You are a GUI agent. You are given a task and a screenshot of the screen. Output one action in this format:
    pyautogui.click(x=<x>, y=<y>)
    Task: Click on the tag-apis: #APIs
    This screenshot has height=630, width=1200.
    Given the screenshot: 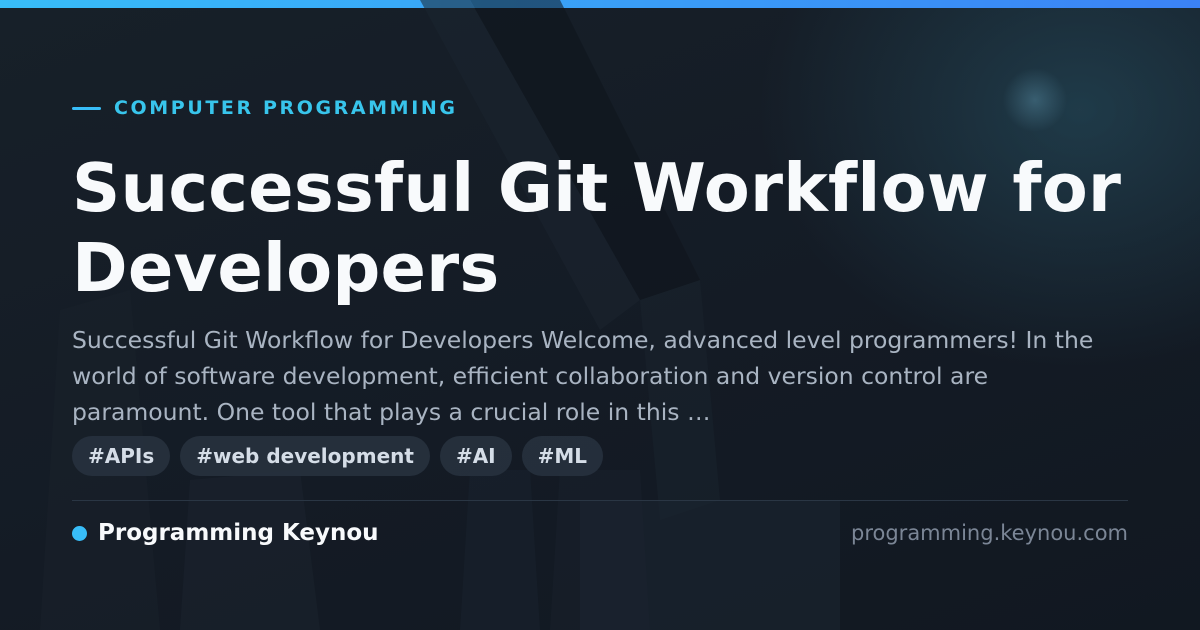 What is the action you would take?
    pyautogui.click(x=121, y=456)
    